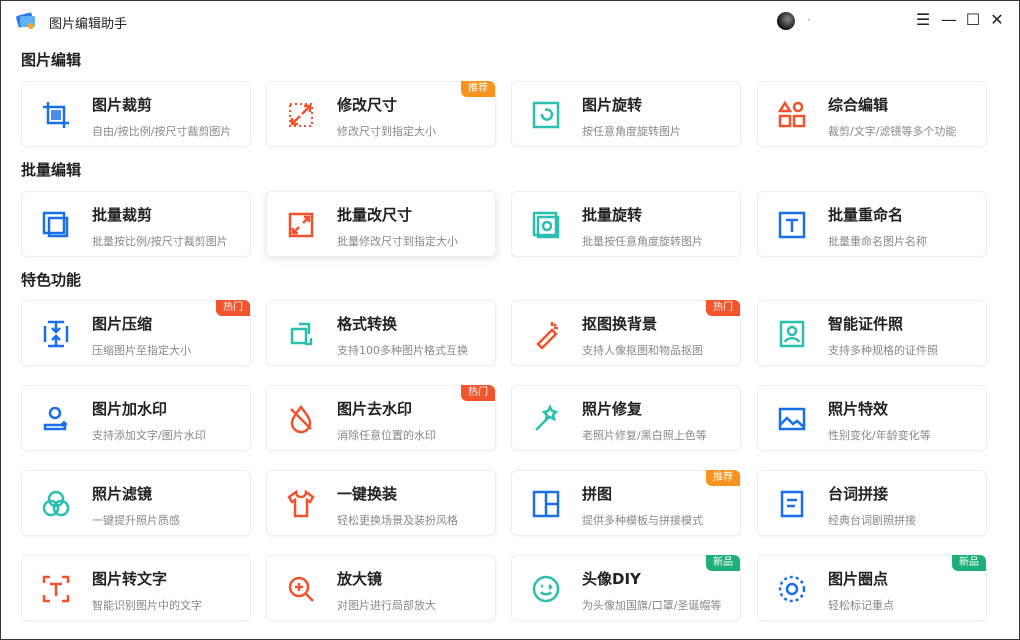 The width and height of the screenshot is (1020, 640). What do you see at coordinates (546, 419) in the screenshot?
I see `magic-wand-icon` at bounding box center [546, 419].